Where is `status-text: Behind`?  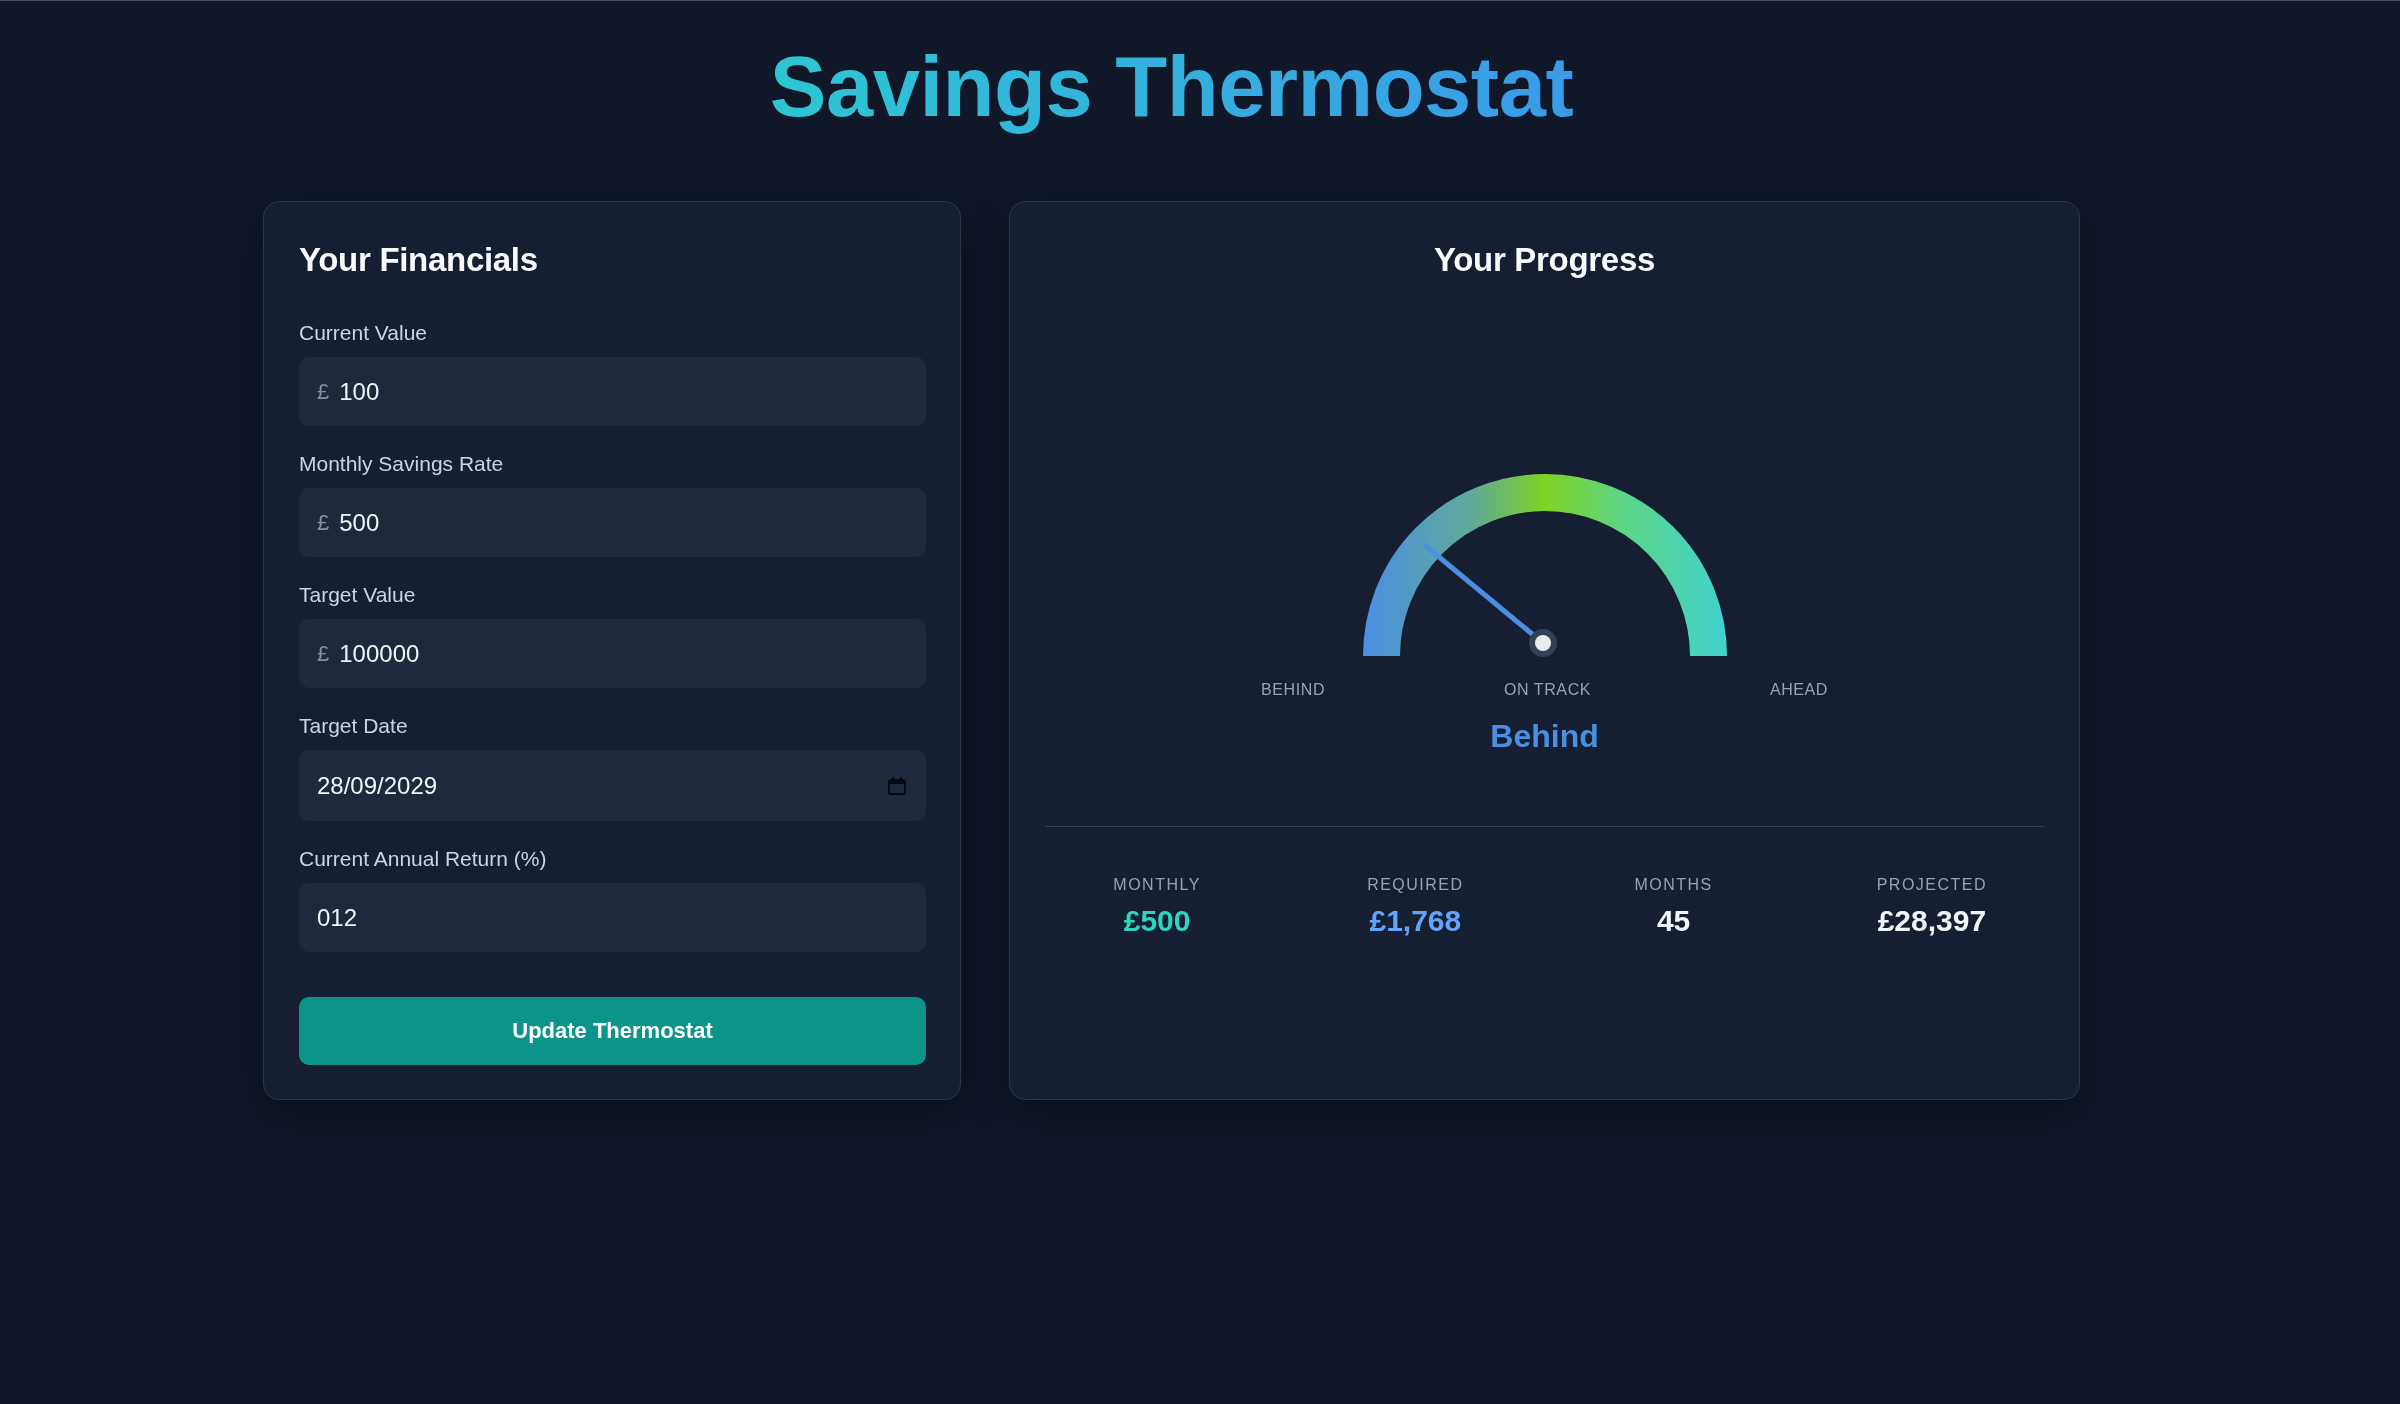 status-text: Behind is located at coordinates (1544, 736).